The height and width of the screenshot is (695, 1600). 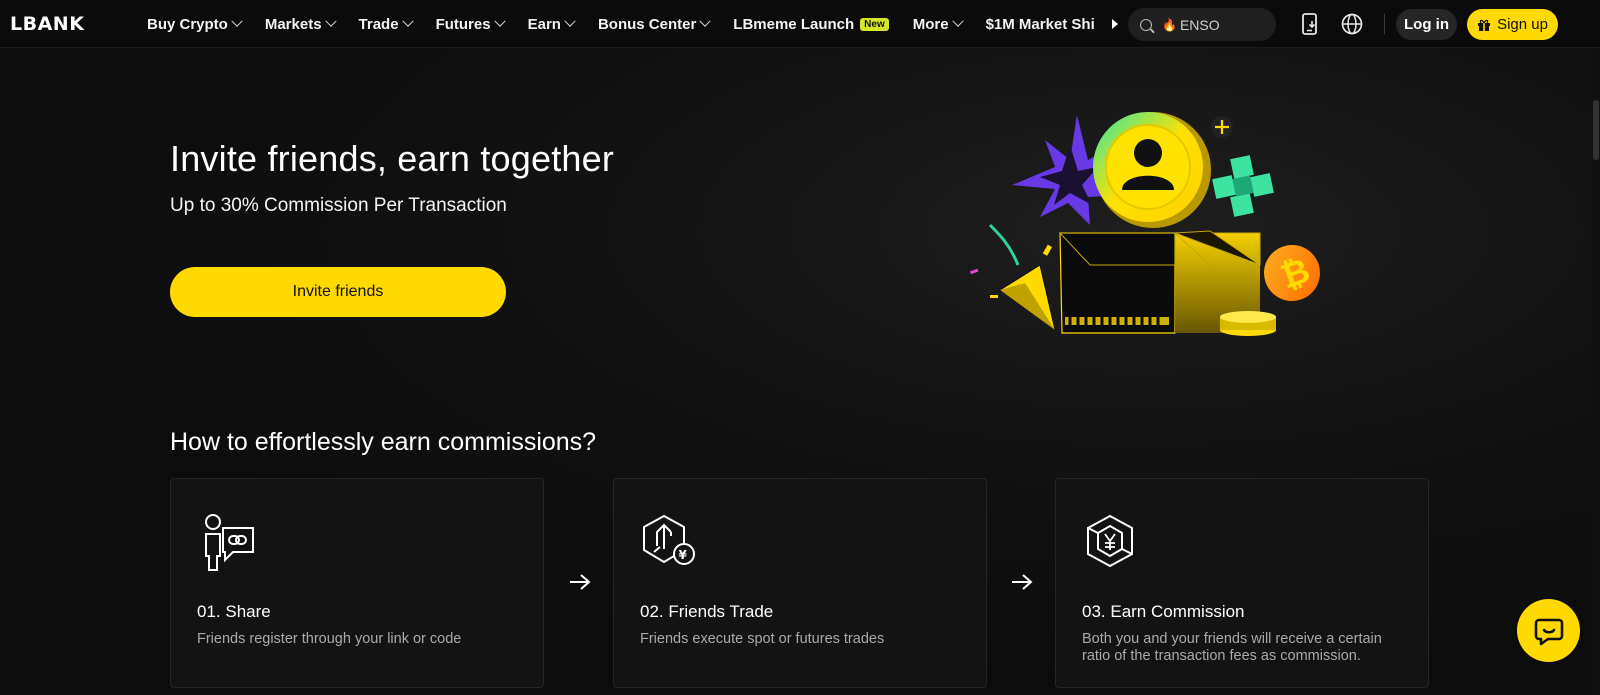 I want to click on search-box: 🔥, so click(x=1202, y=24).